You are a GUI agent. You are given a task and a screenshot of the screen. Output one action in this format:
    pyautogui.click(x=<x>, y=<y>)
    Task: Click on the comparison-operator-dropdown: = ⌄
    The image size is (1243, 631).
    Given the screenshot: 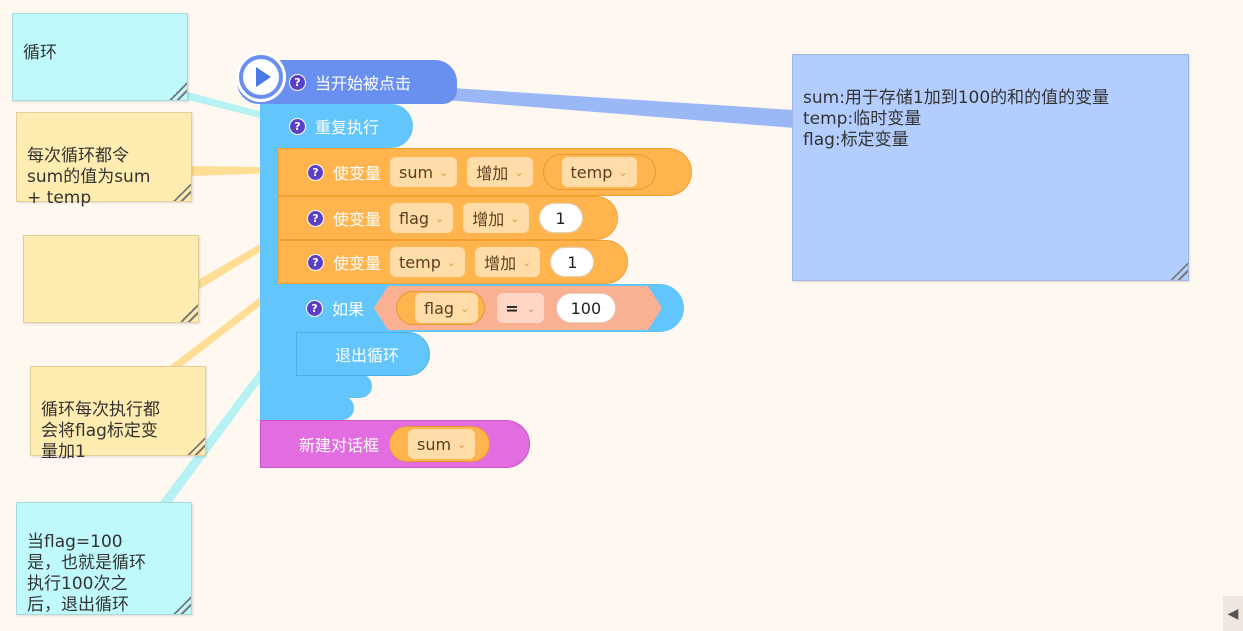 What is the action you would take?
    pyautogui.click(x=520, y=308)
    